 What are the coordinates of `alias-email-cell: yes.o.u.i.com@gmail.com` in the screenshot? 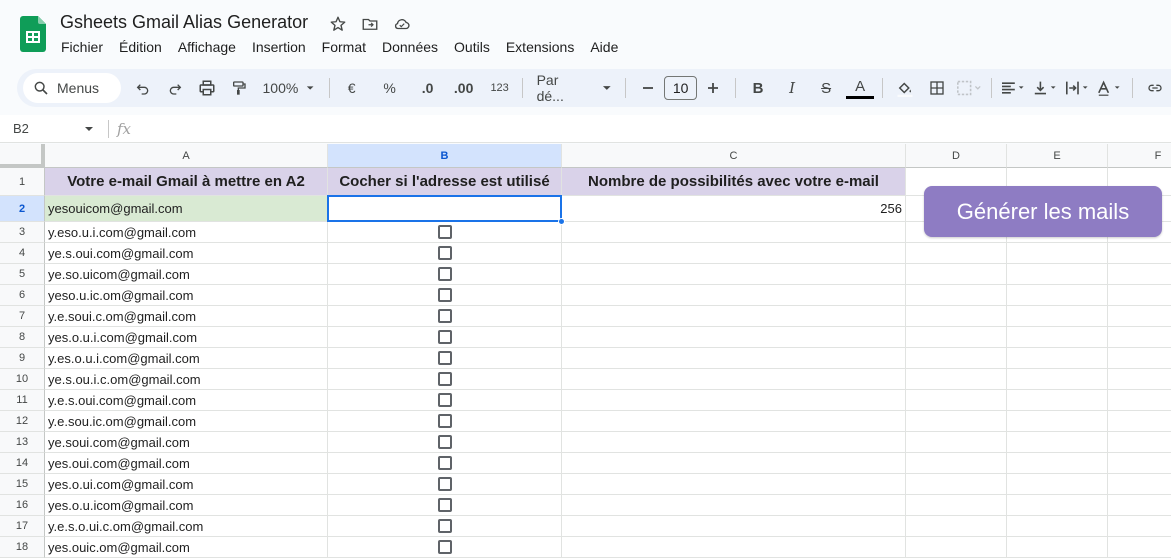 It's located at (186, 337).